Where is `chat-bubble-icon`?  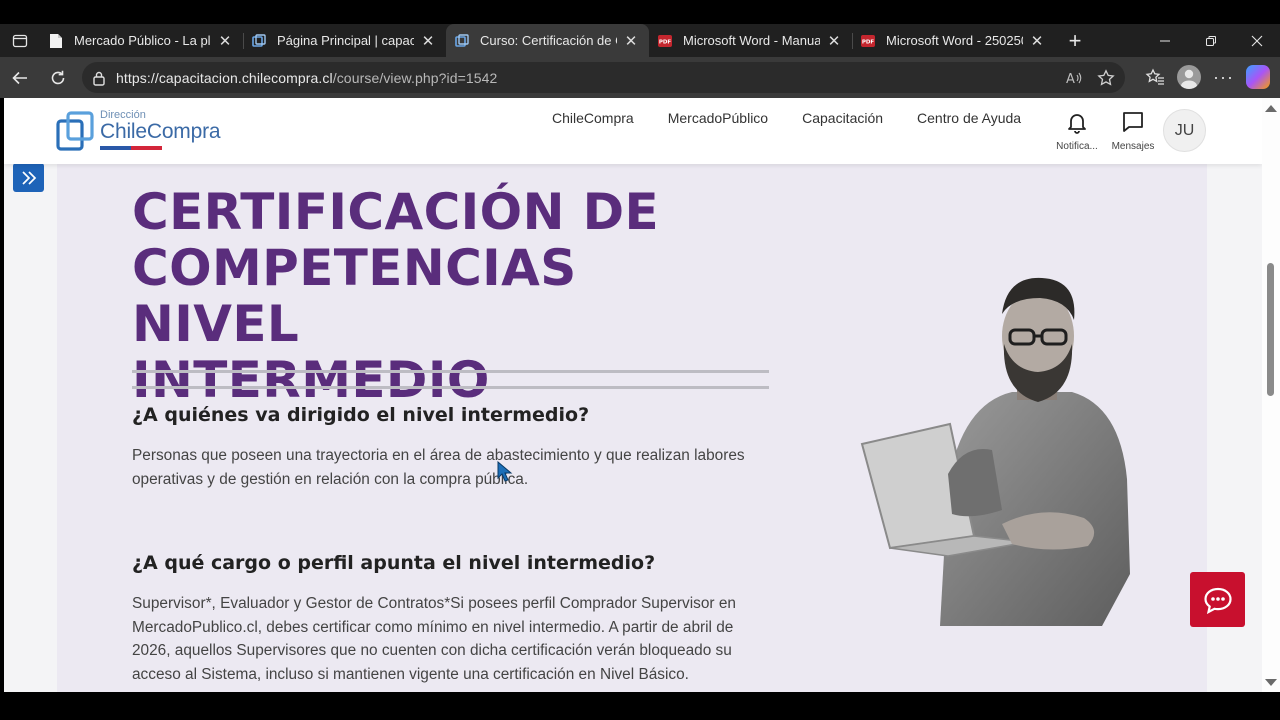
chat-bubble-icon is located at coordinates (1217, 600).